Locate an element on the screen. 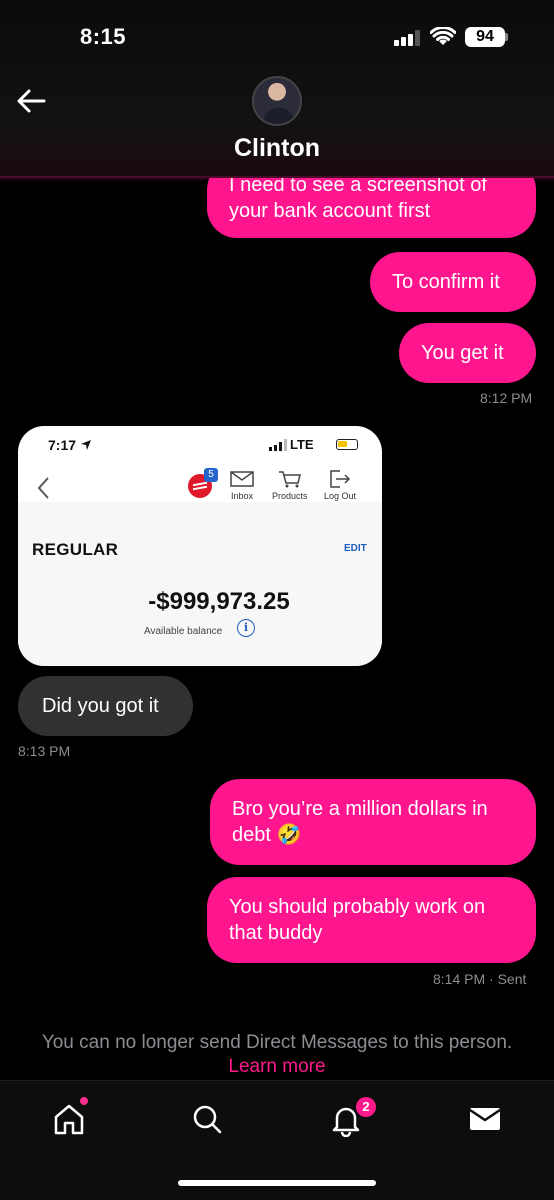  mail-icon is located at coordinates (485, 1119).